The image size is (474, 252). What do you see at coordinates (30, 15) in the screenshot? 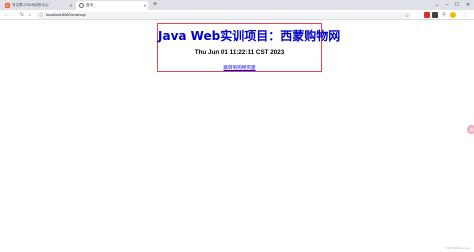
I see `home-button: ⌂` at bounding box center [30, 15].